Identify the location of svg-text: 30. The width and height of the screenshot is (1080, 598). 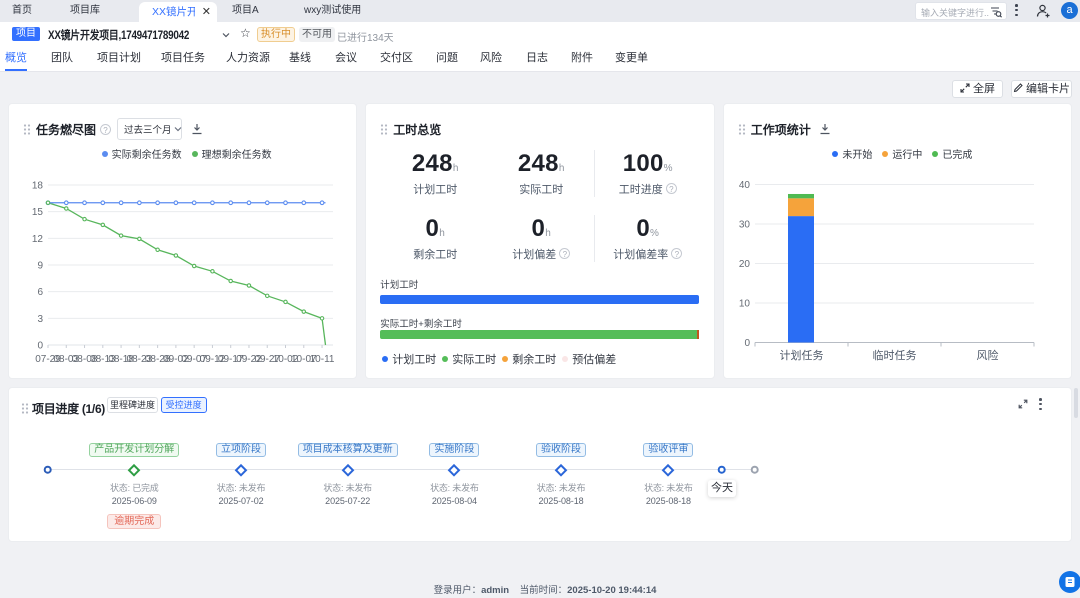
(745, 225).